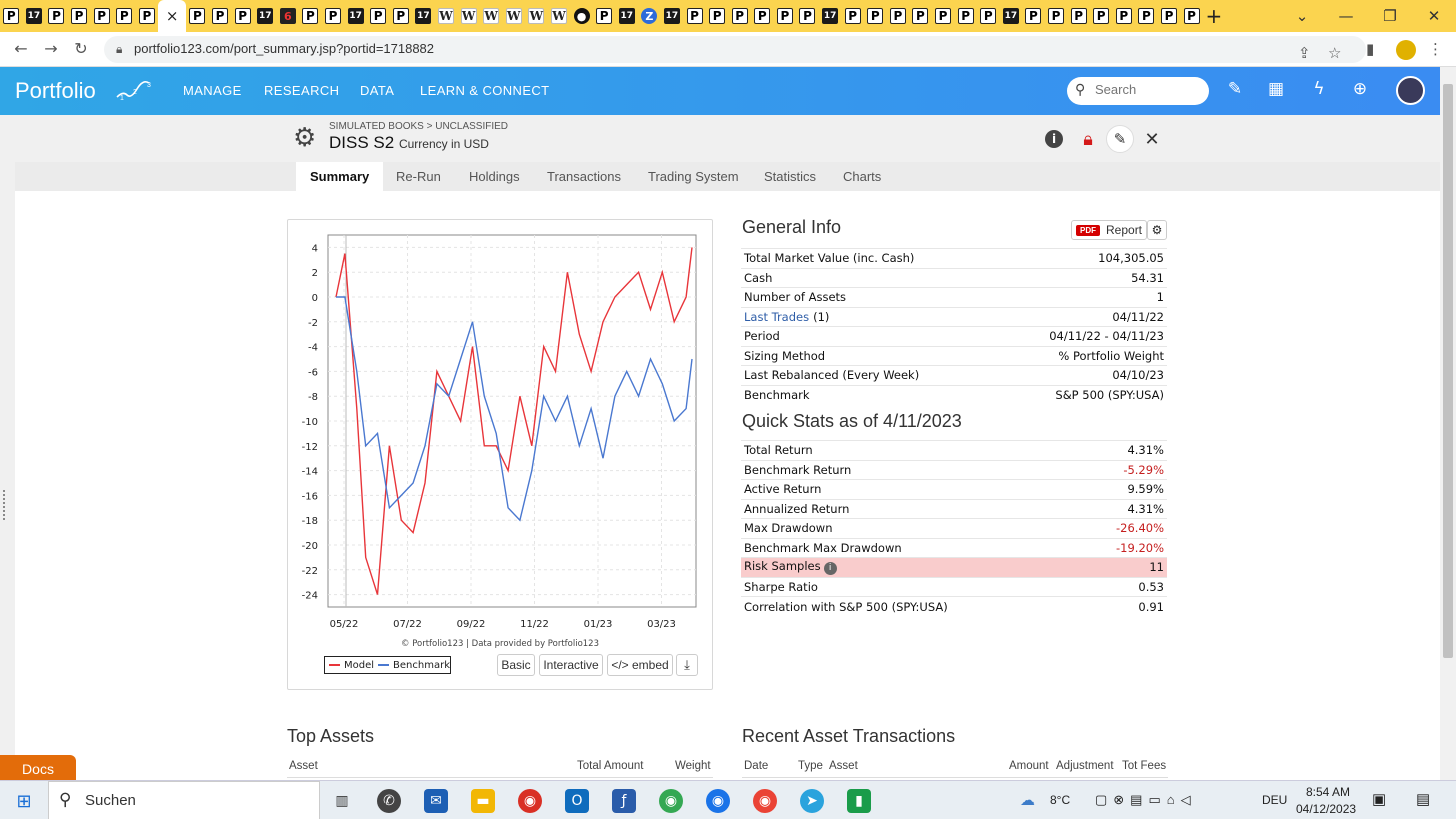 The width and height of the screenshot is (1456, 819). What do you see at coordinates (1029, 766) in the screenshot?
I see `col-amount: Amount` at bounding box center [1029, 766].